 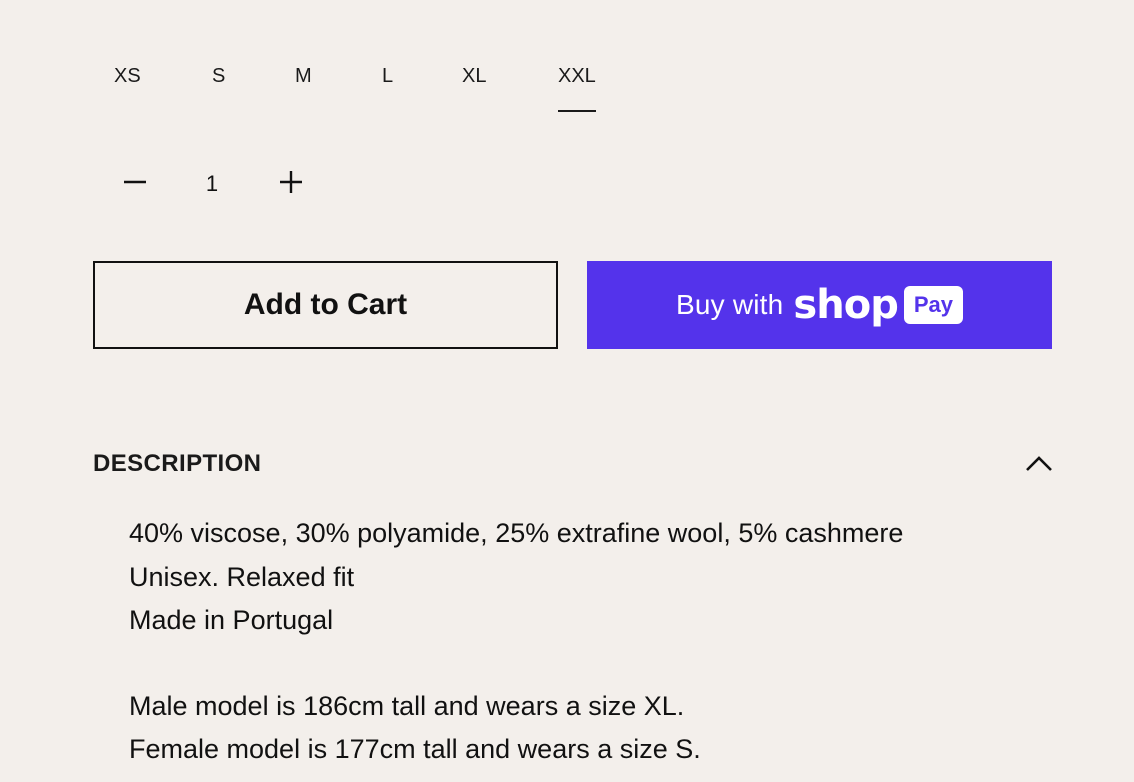 What do you see at coordinates (1039, 463) in the screenshot?
I see `chevron-up-icon` at bounding box center [1039, 463].